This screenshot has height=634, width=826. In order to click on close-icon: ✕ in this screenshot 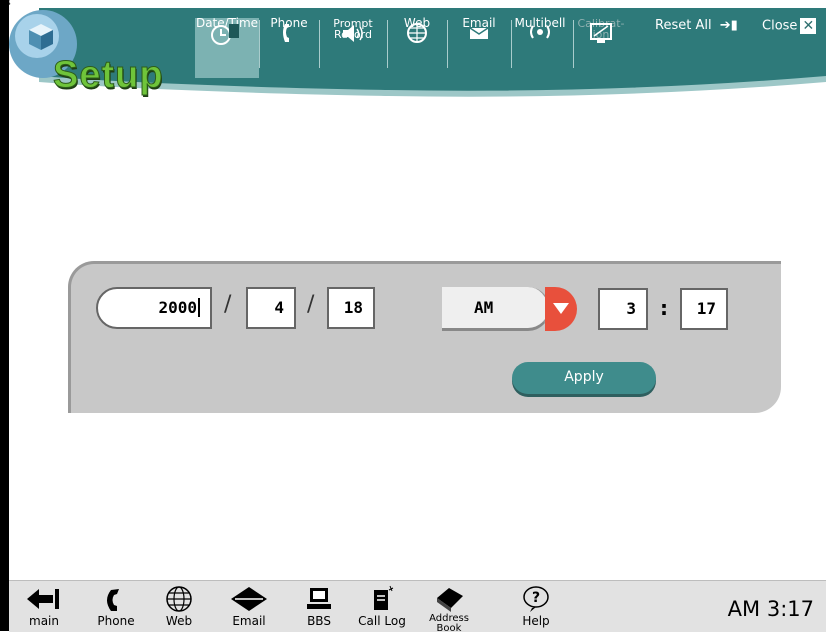, I will do `click(808, 26)`.